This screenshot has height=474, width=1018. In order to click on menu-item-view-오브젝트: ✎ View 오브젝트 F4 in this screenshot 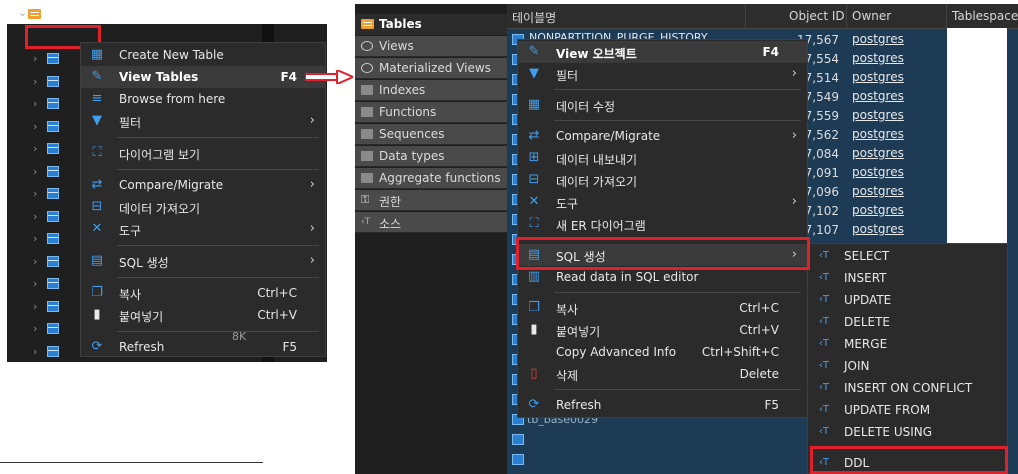, I will do `click(662, 52)`.